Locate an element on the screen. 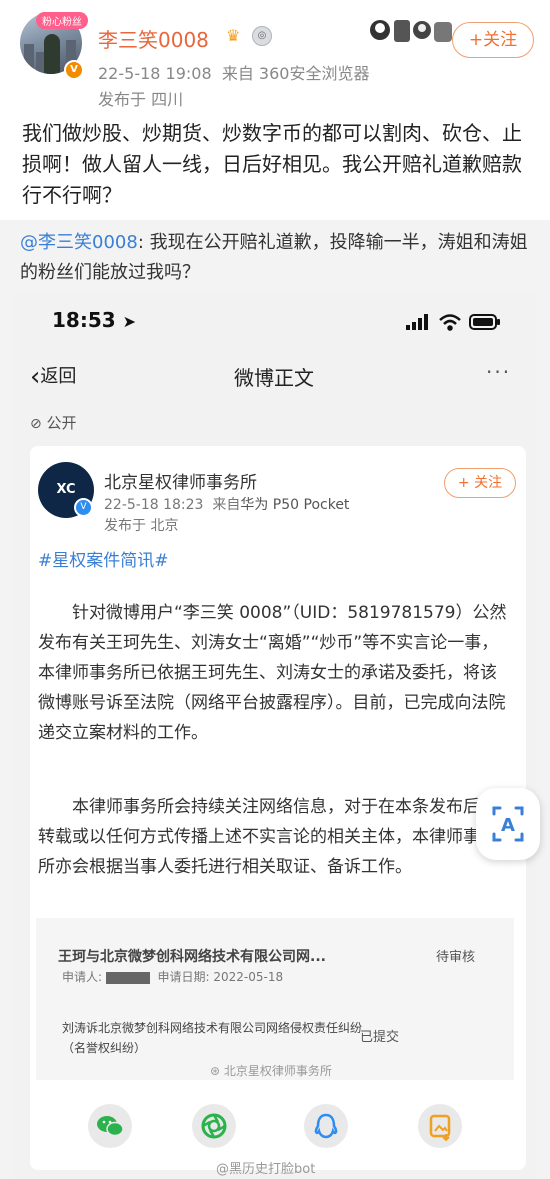 The image size is (550, 1179). more-icon: ··· is located at coordinates (498, 372).